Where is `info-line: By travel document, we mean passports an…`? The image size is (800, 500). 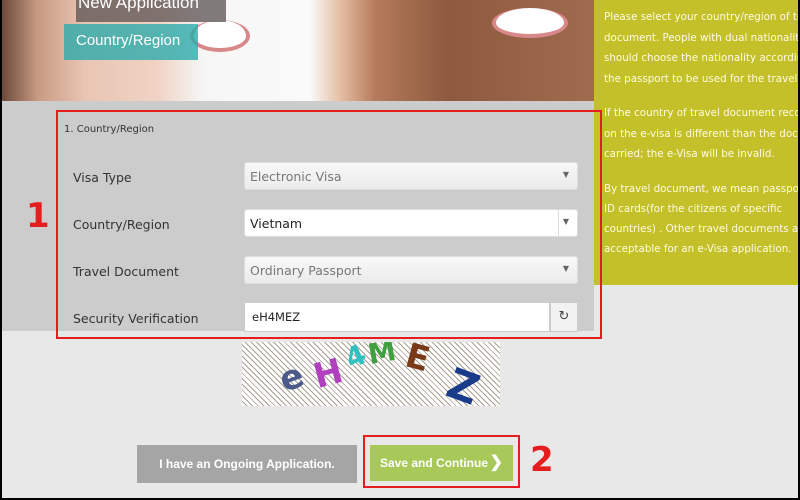 info-line: By travel document, we mean passports an… is located at coordinates (701, 188).